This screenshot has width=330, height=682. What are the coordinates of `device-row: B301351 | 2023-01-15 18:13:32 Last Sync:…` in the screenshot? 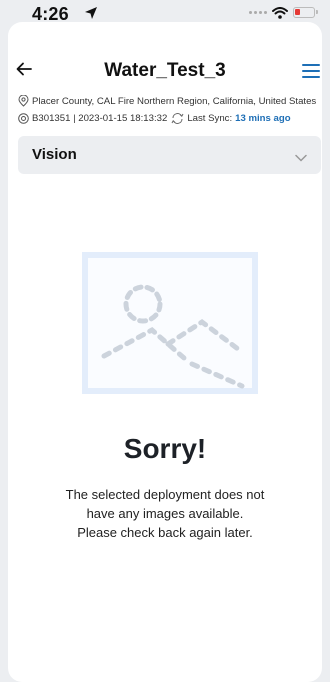 It's located at (154, 118).